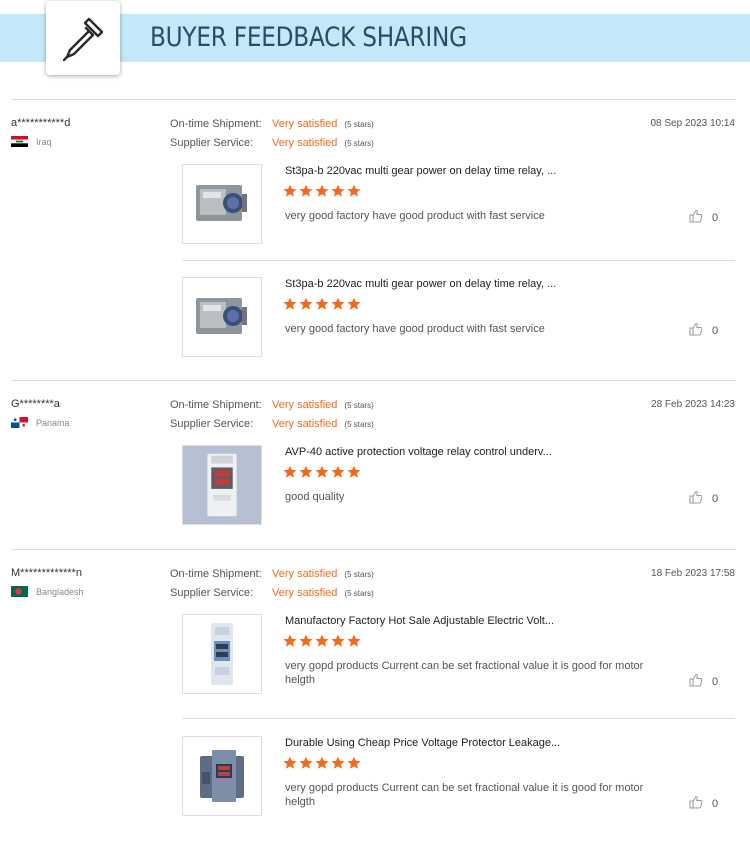  I want to click on panama-flag-icon, so click(19, 422).